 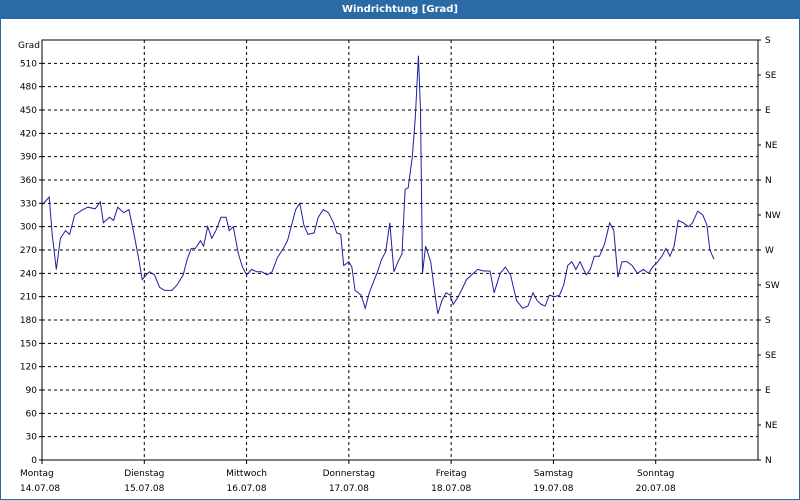 What do you see at coordinates (553, 474) in the screenshot?
I see `x-tick-day: Samstag` at bounding box center [553, 474].